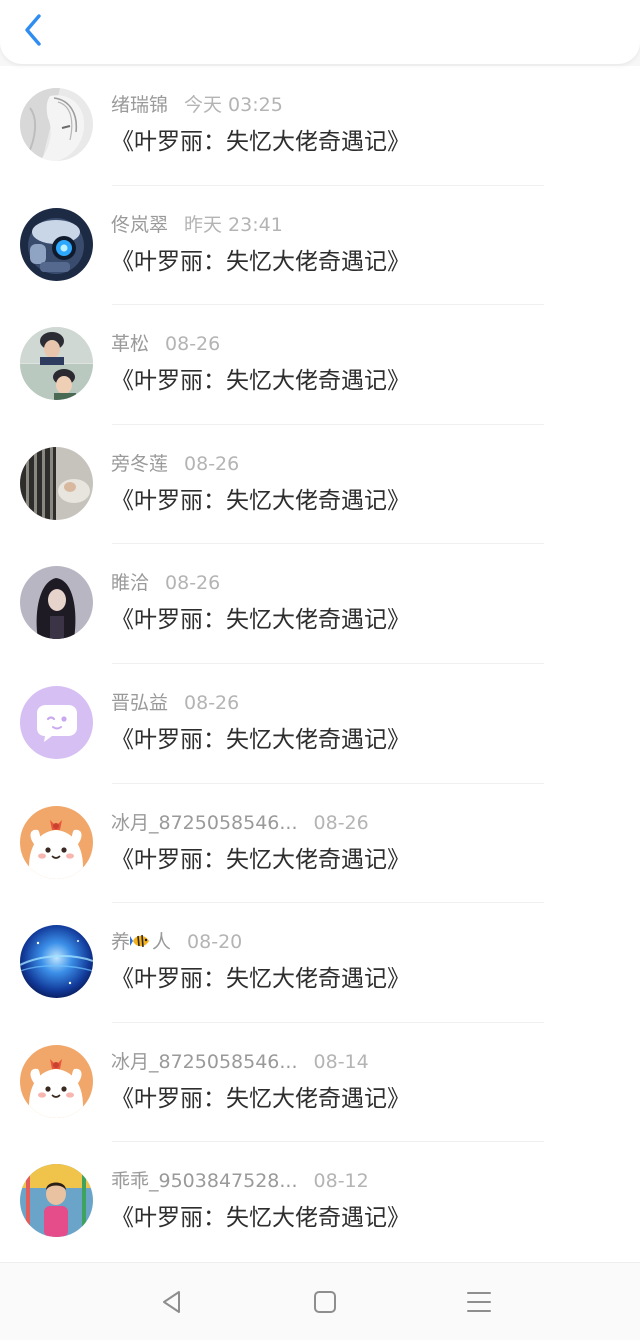 The width and height of the screenshot is (640, 1340). Describe the element at coordinates (320, 604) in the screenshot. I see `list-item: 睢洽 08-26 《叶罗丽：失忆大佬奇遇记》` at that location.